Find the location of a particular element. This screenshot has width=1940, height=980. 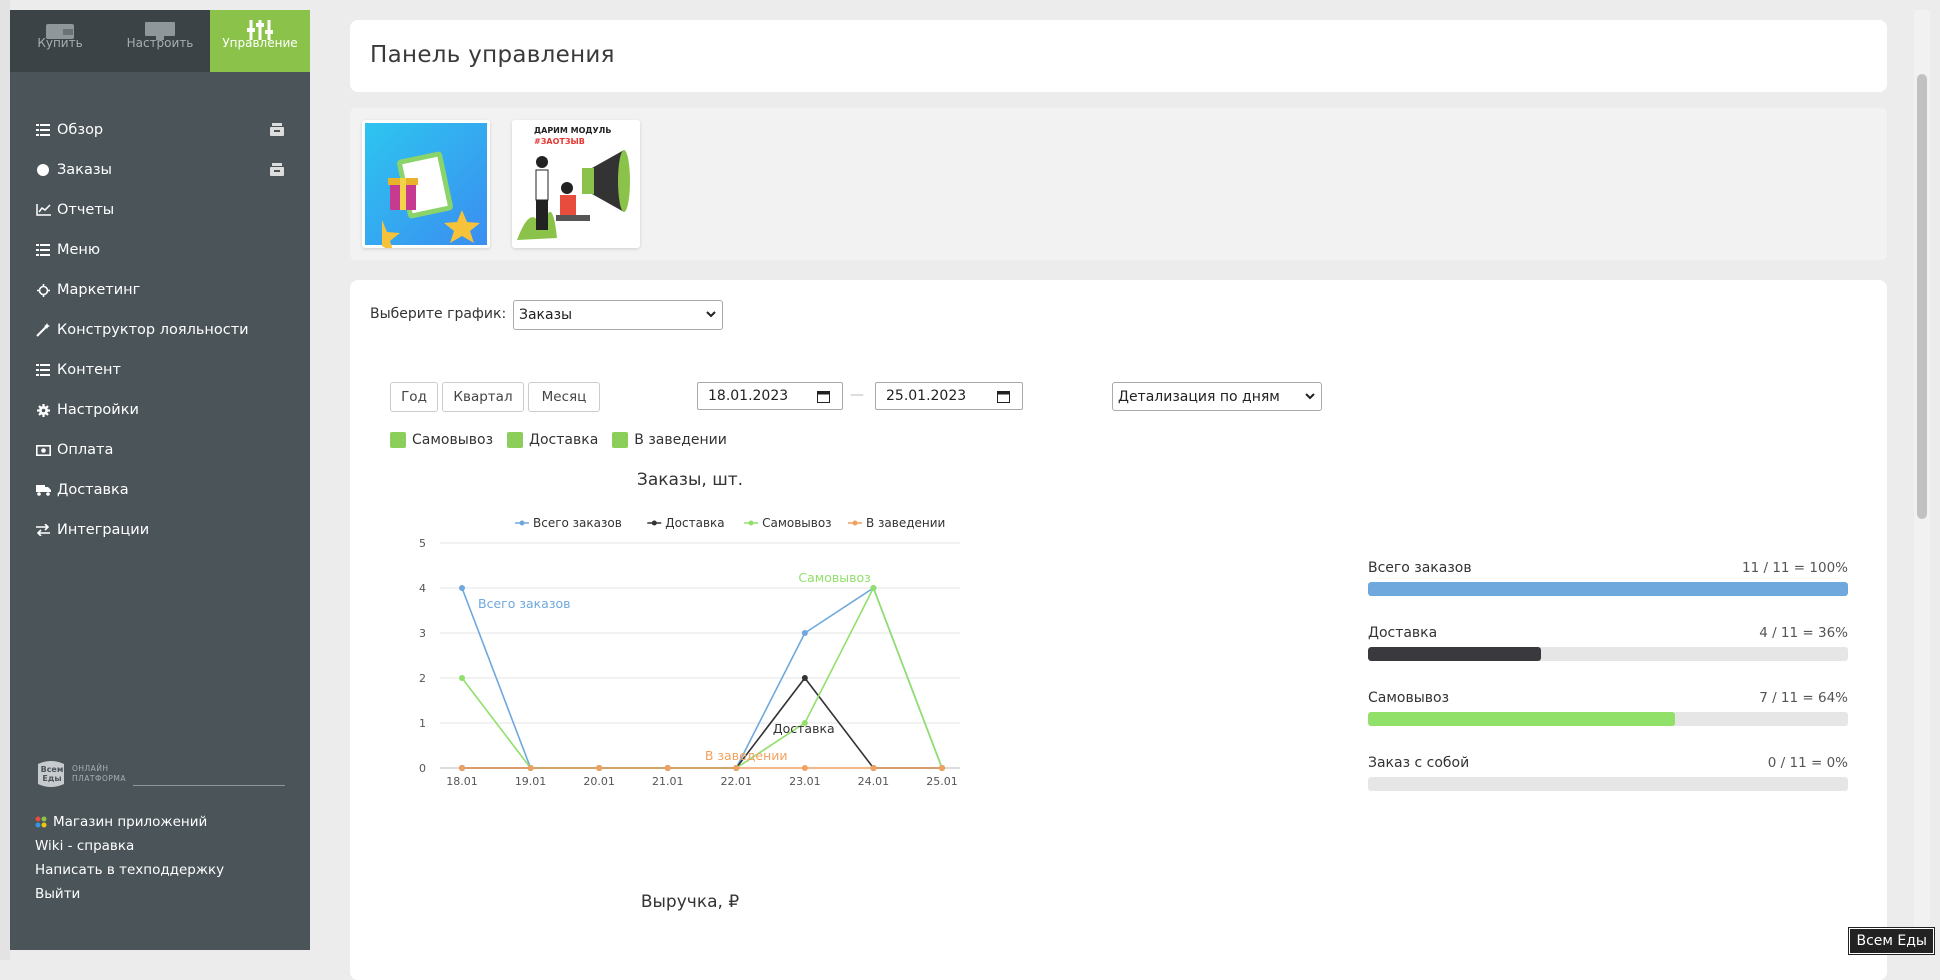

series-annotation: Всего заказов is located at coordinates (524, 603).